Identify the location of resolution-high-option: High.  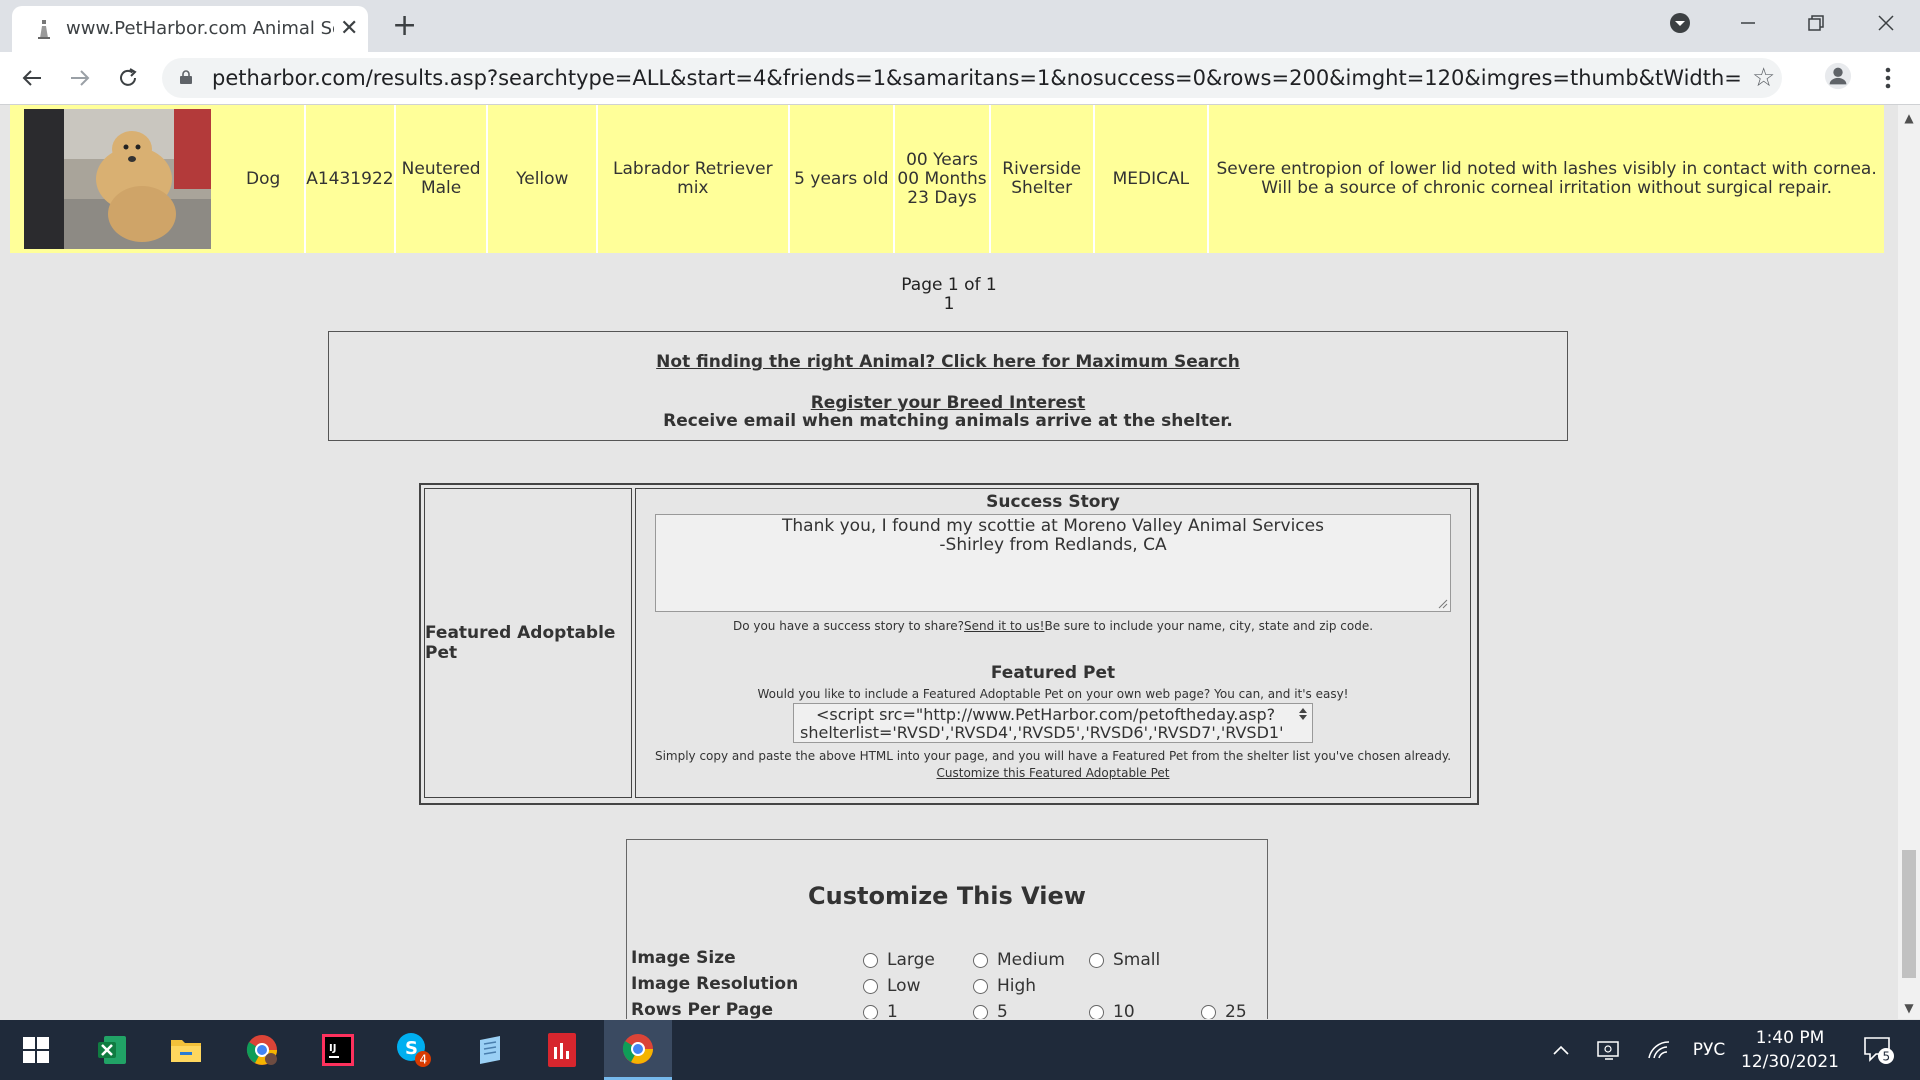
(1004, 986).